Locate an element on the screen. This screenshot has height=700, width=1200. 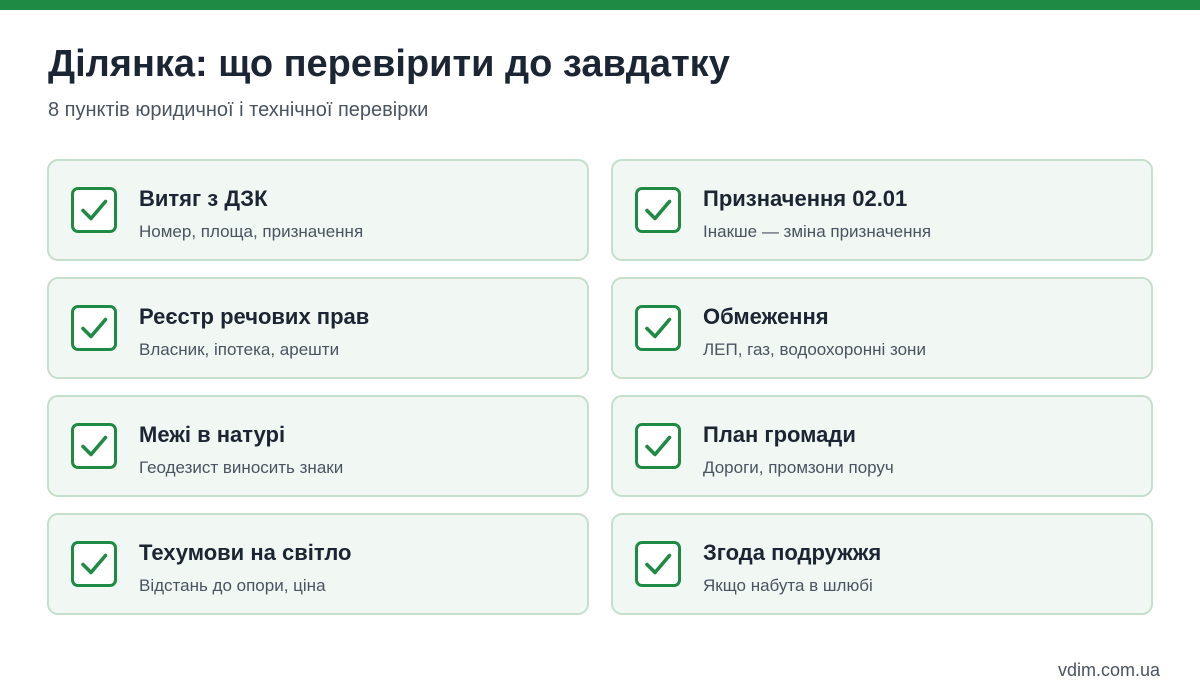
checklist-item-boundaries: Межі в натурі Геодезист виносить знаки is located at coordinates (318, 446).